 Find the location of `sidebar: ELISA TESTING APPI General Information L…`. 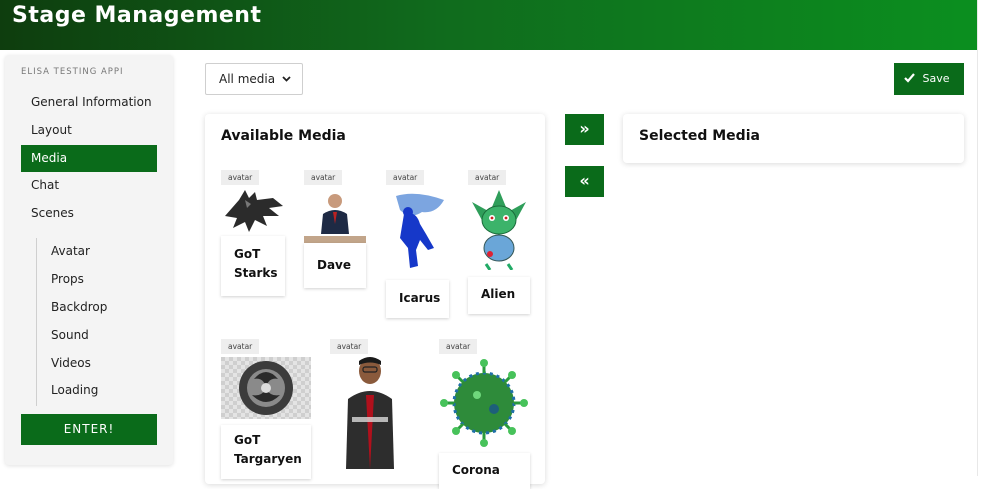

sidebar: ELISA TESTING APPI General Information L… is located at coordinates (89, 260).